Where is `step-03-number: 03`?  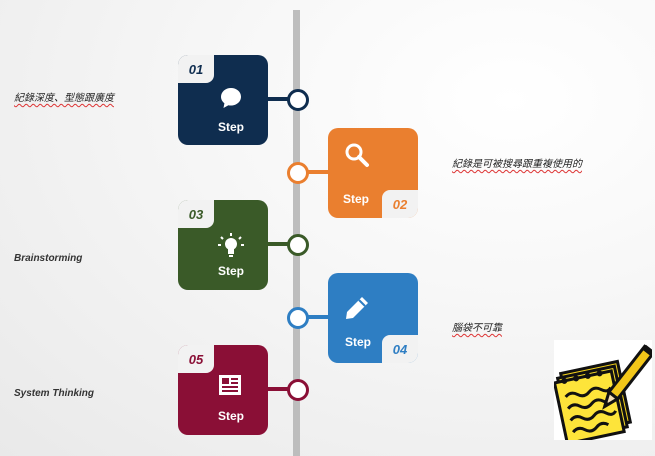
step-03-number: 03 is located at coordinates (196, 214).